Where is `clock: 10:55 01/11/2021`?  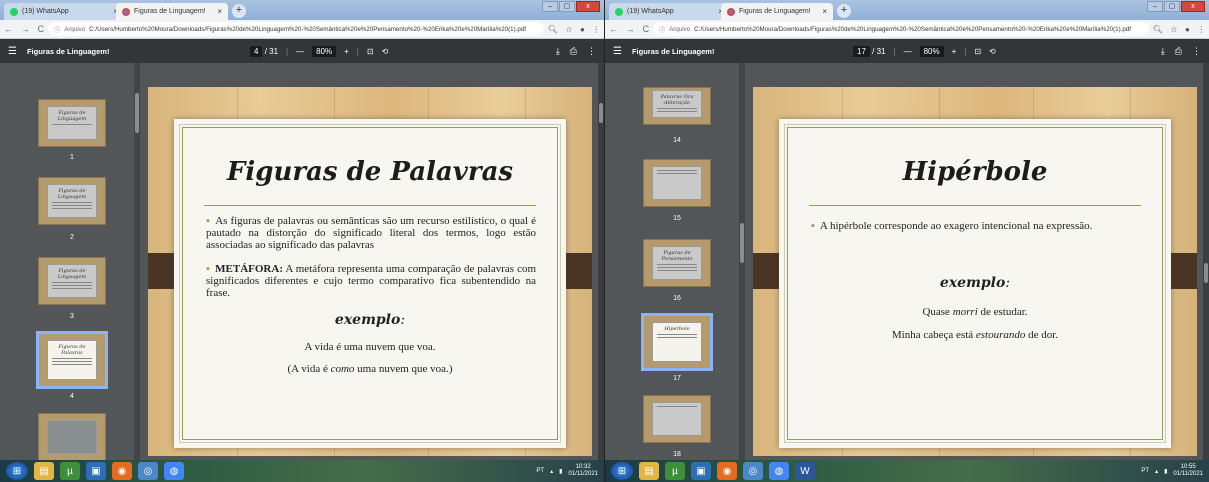 clock: 10:55 01/11/2021 is located at coordinates (1188, 471).